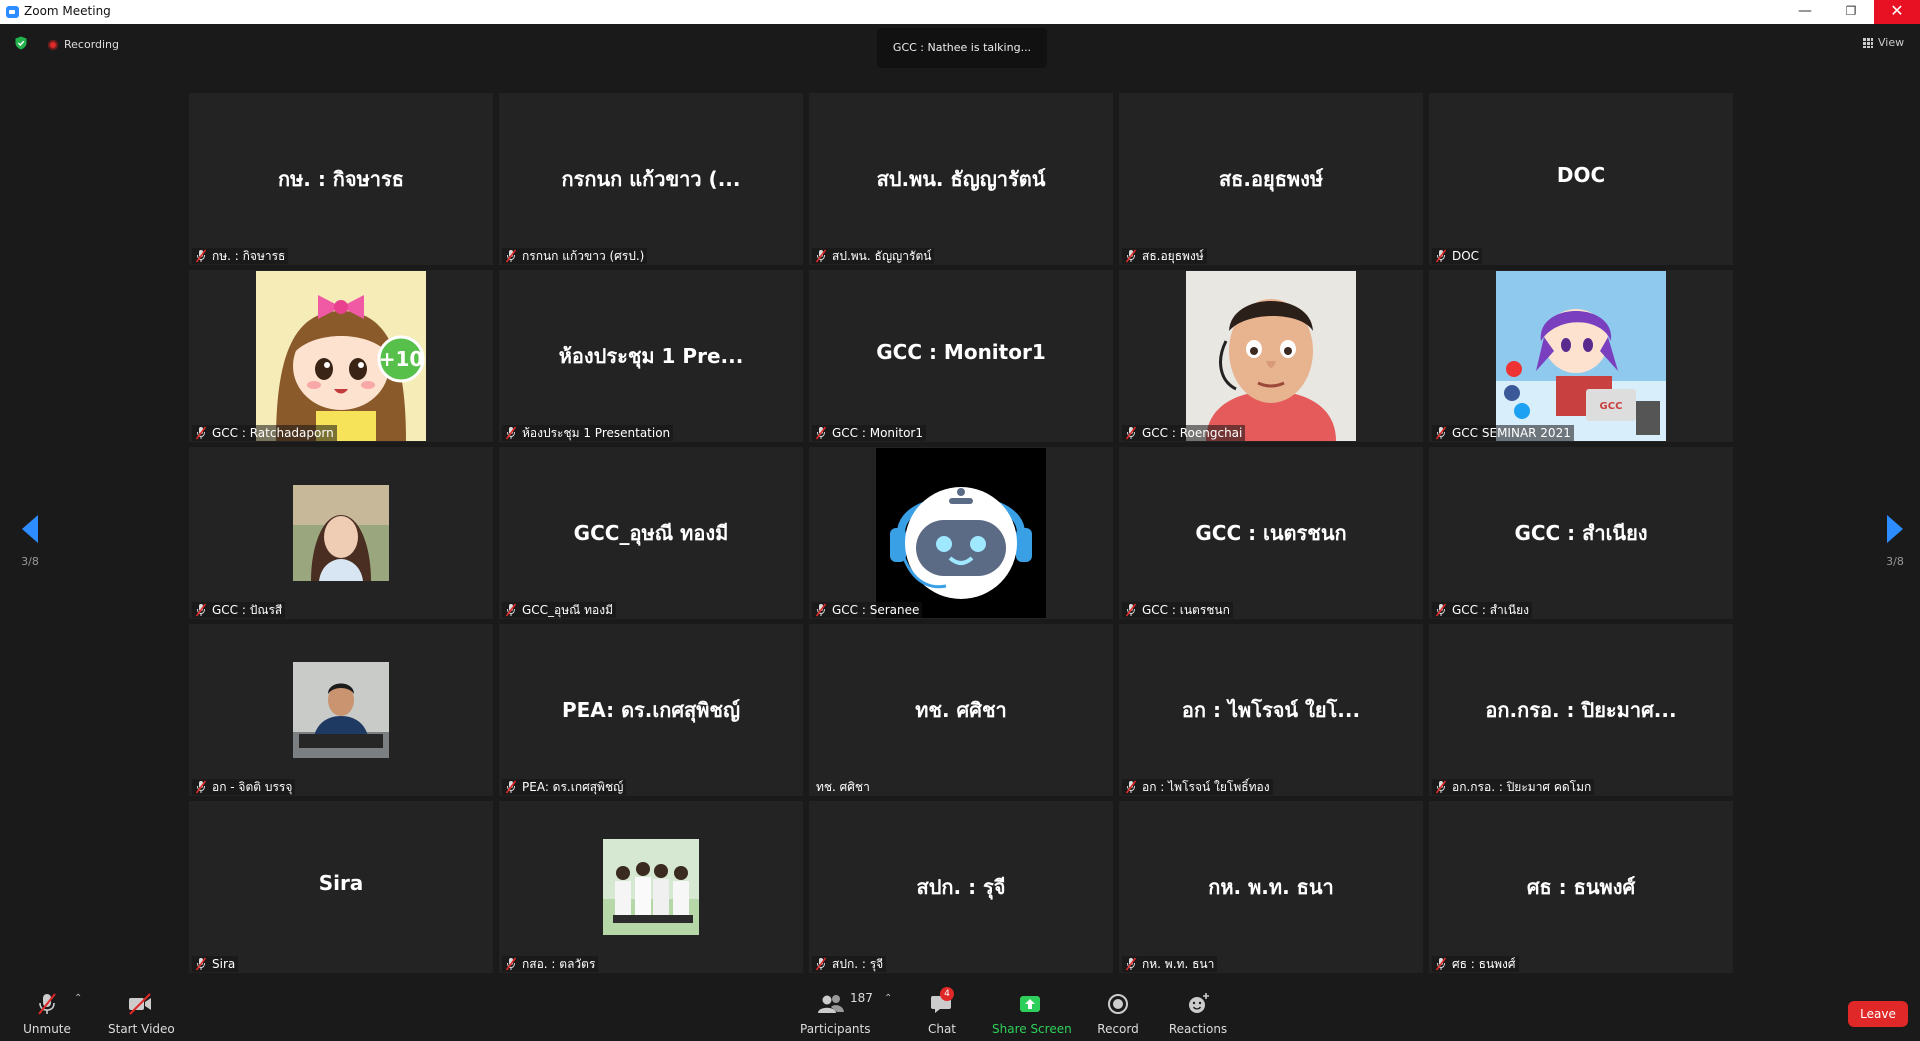 The image size is (1920, 1041). What do you see at coordinates (1118, 1013) in the screenshot?
I see `record-button: Record` at bounding box center [1118, 1013].